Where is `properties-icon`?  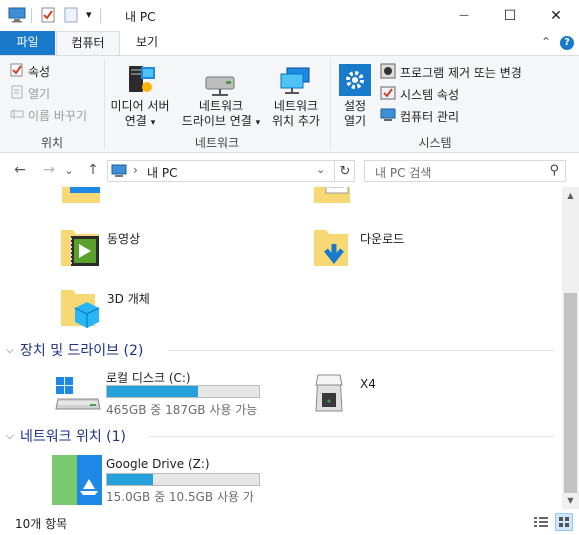 properties-icon is located at coordinates (17, 71).